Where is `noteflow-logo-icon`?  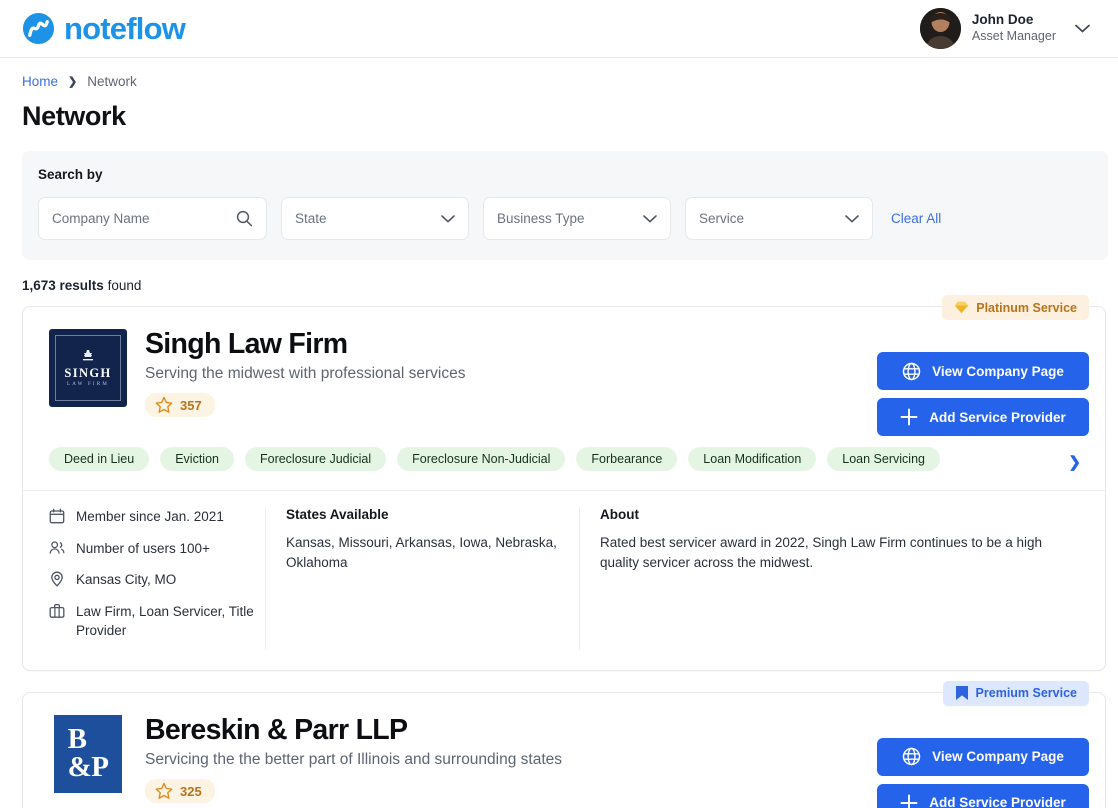
noteflow-logo-icon is located at coordinates (38, 28).